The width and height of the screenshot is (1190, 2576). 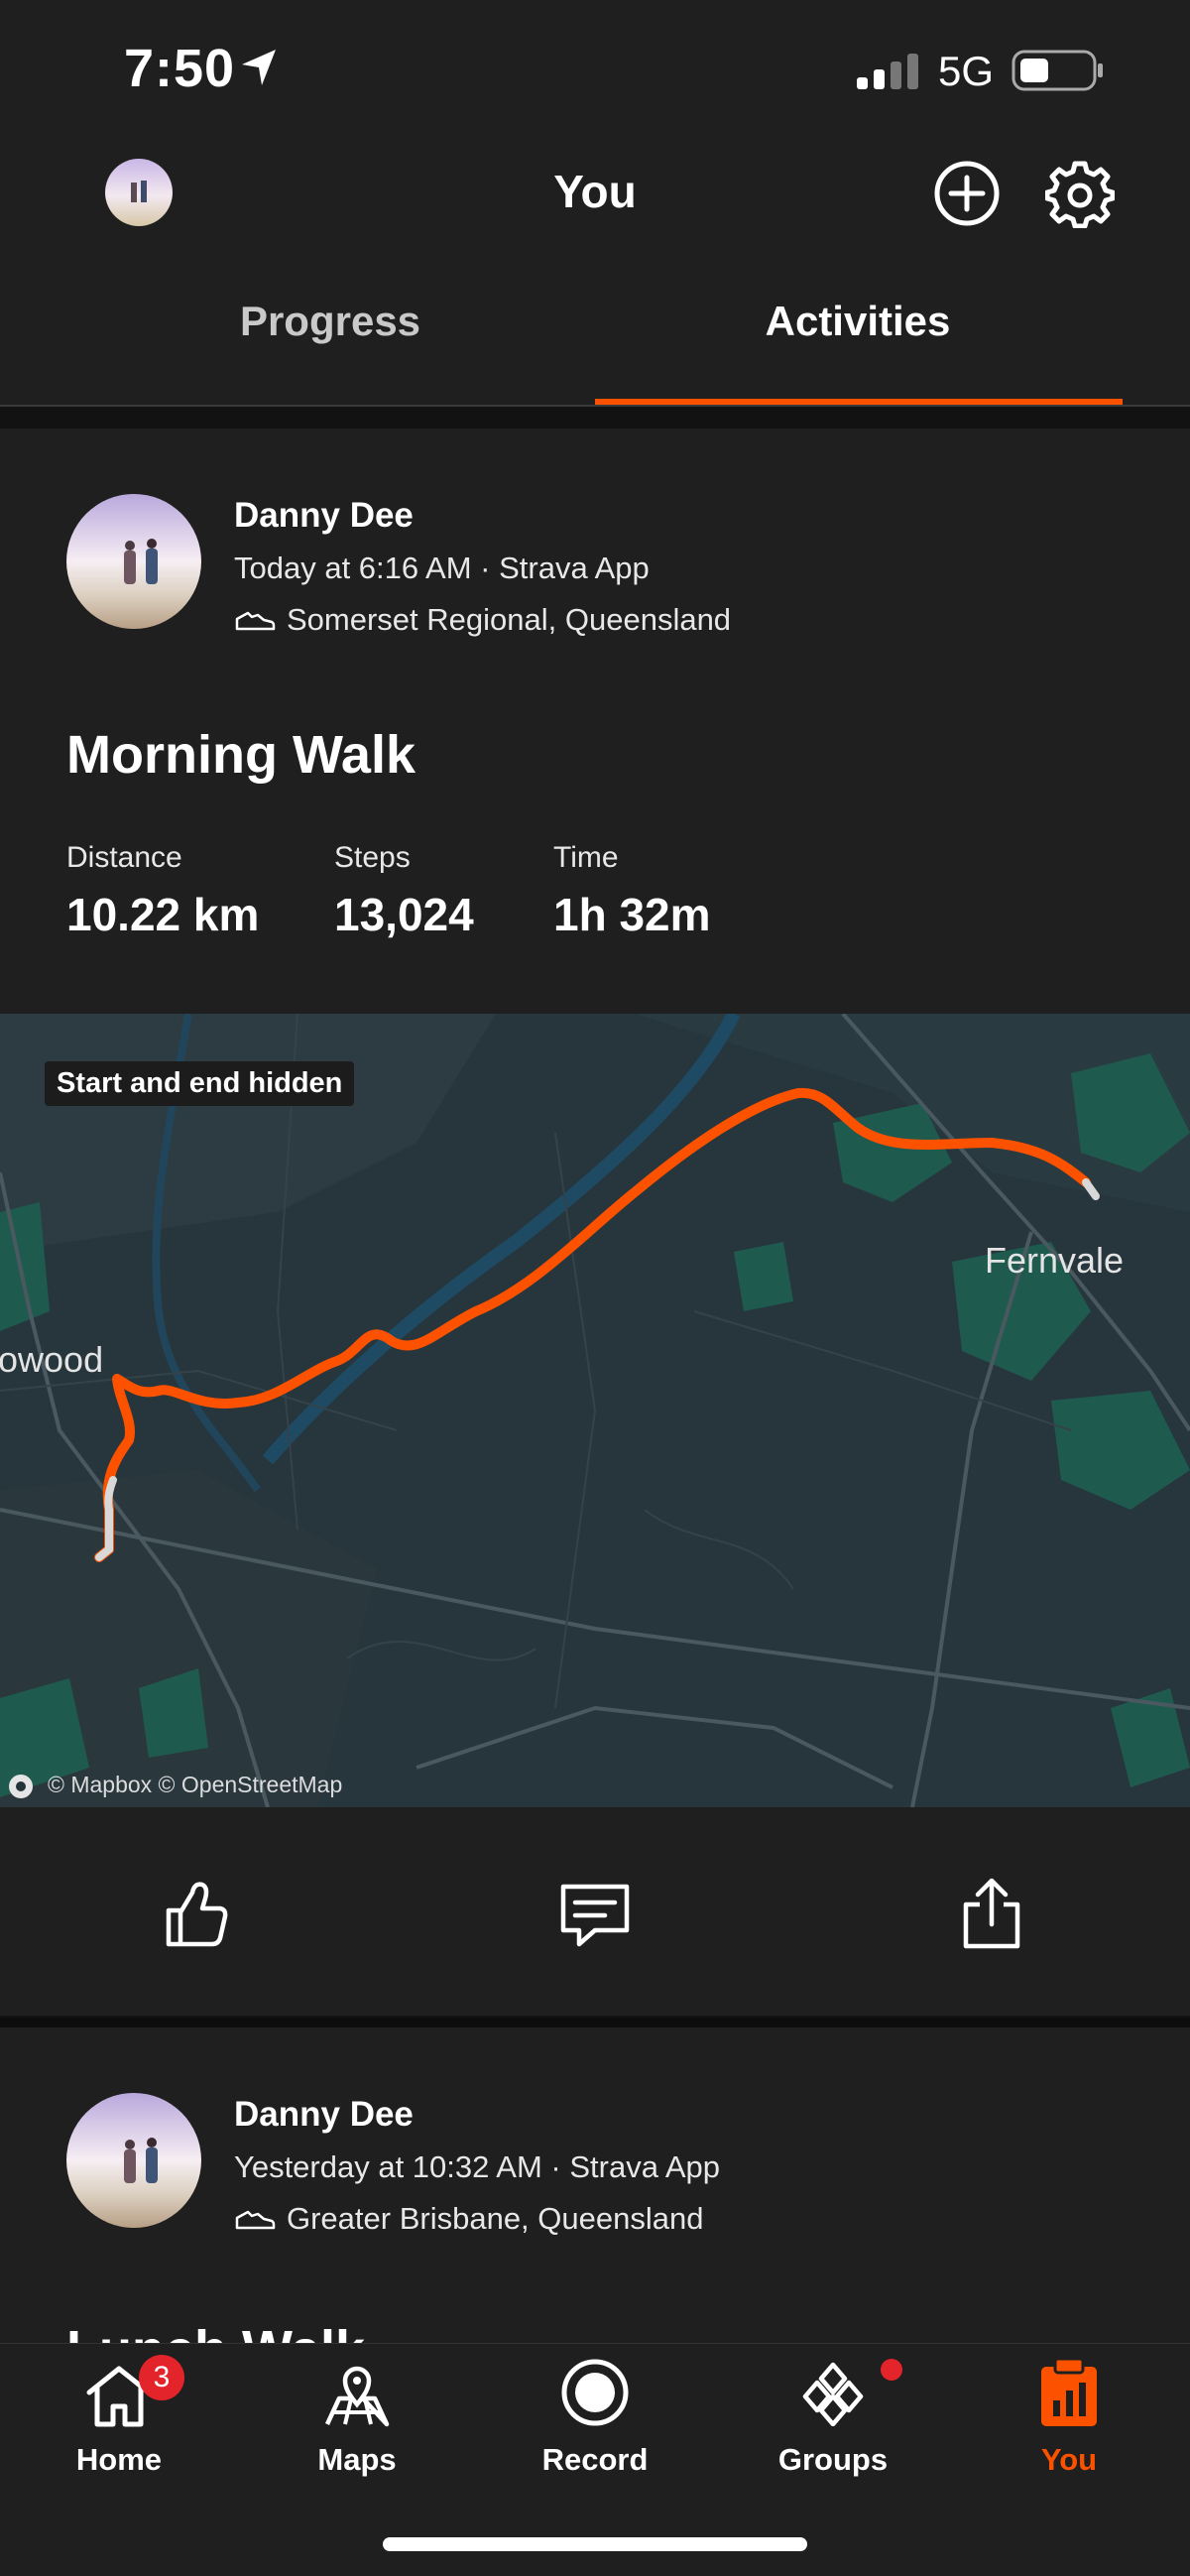 I want to click on map-privacy-badge: Start and end hidden, so click(x=200, y=1083).